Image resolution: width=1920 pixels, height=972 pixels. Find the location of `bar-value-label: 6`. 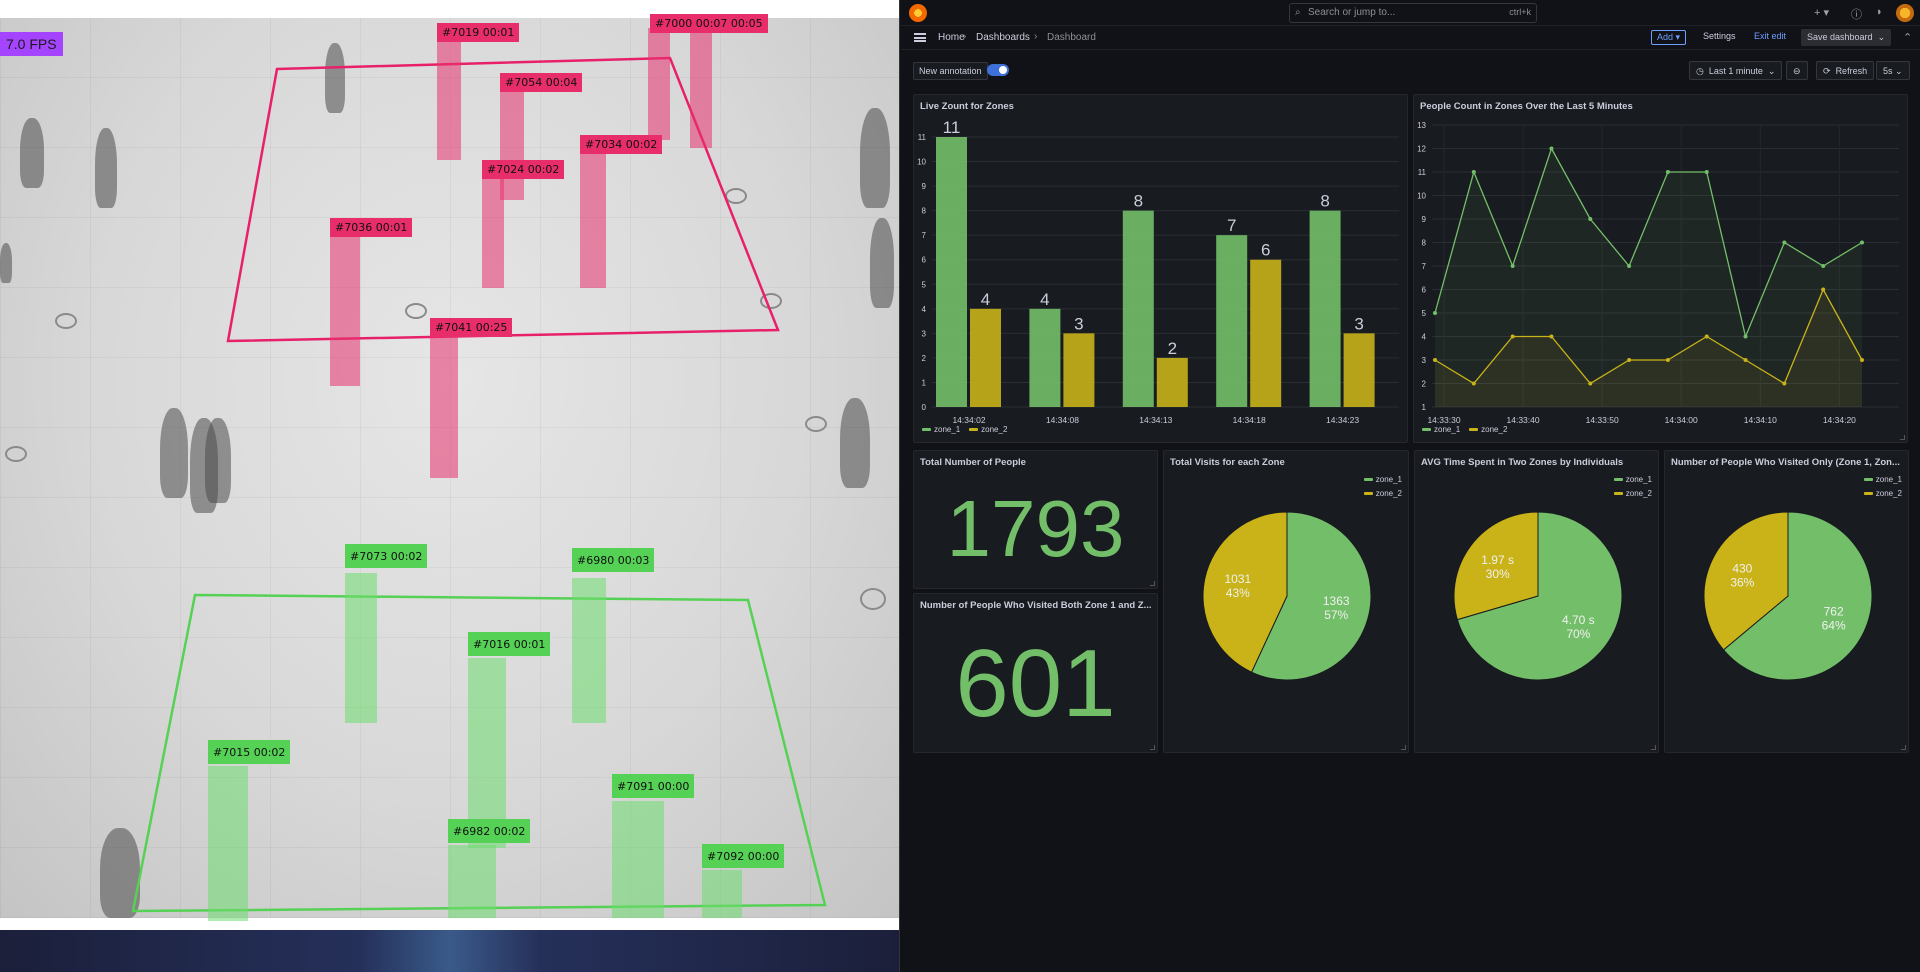

bar-value-label: 6 is located at coordinates (1265, 250).